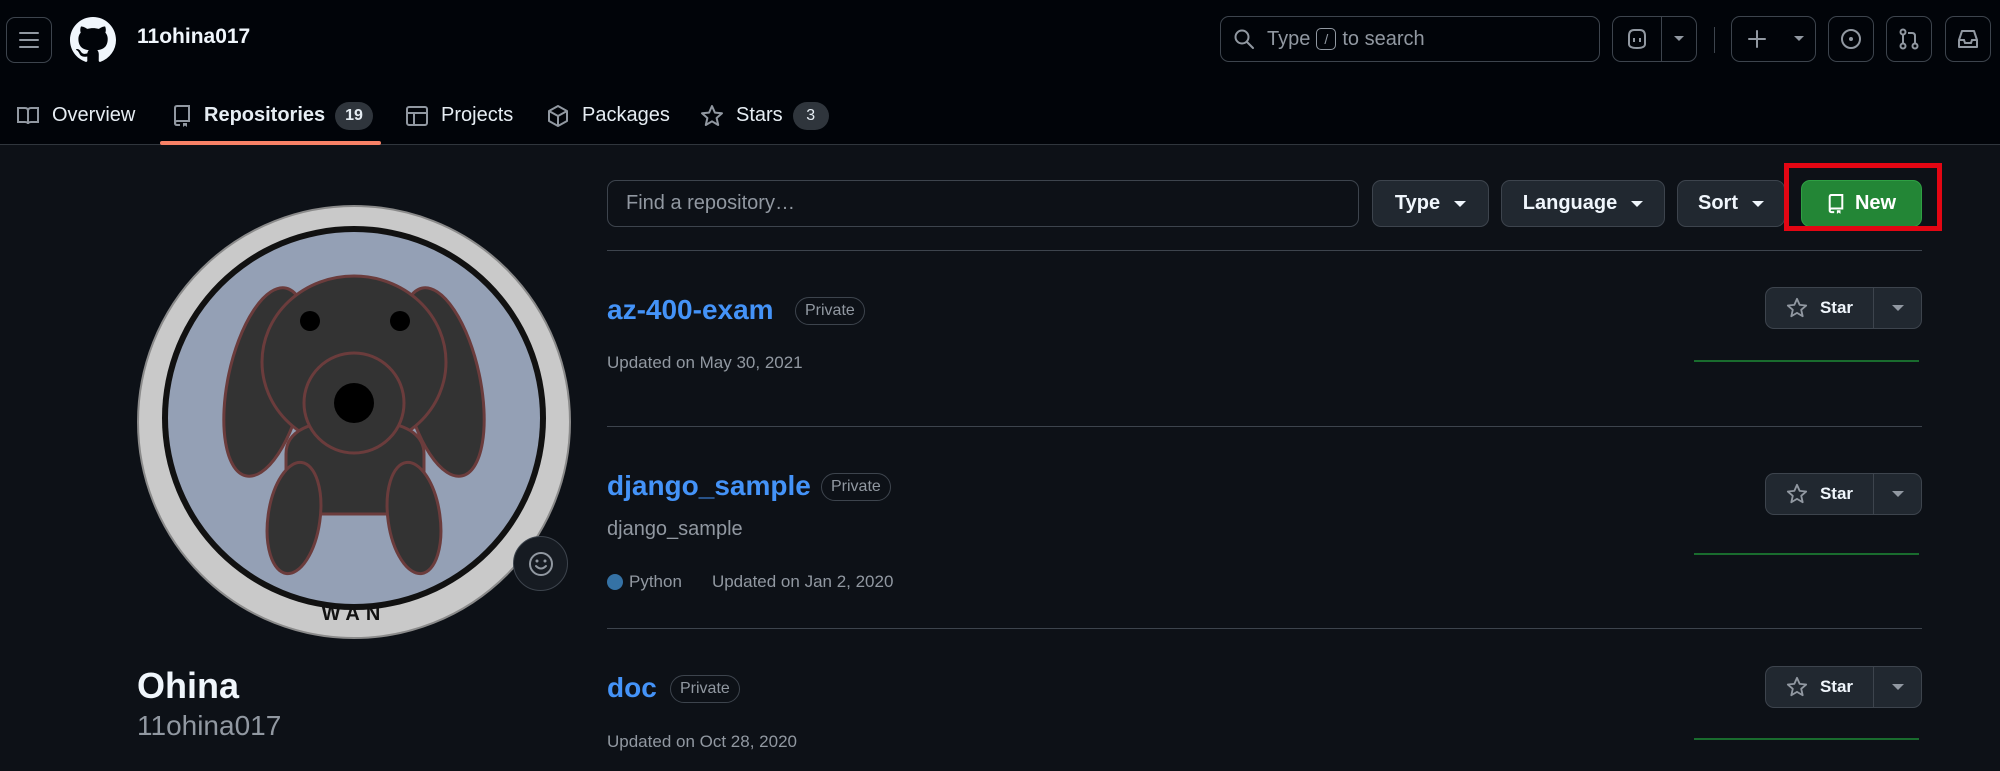  Describe the element at coordinates (615, 582) in the screenshot. I see `language-color-dot` at that location.